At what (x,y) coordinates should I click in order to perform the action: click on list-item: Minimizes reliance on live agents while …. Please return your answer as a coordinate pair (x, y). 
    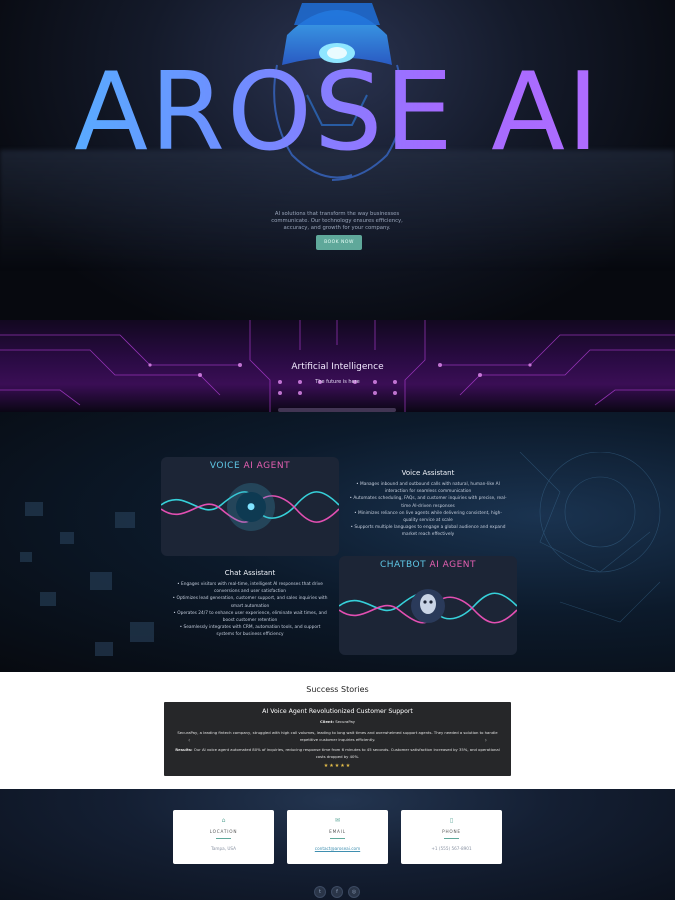
    Looking at the image, I should click on (428, 517).